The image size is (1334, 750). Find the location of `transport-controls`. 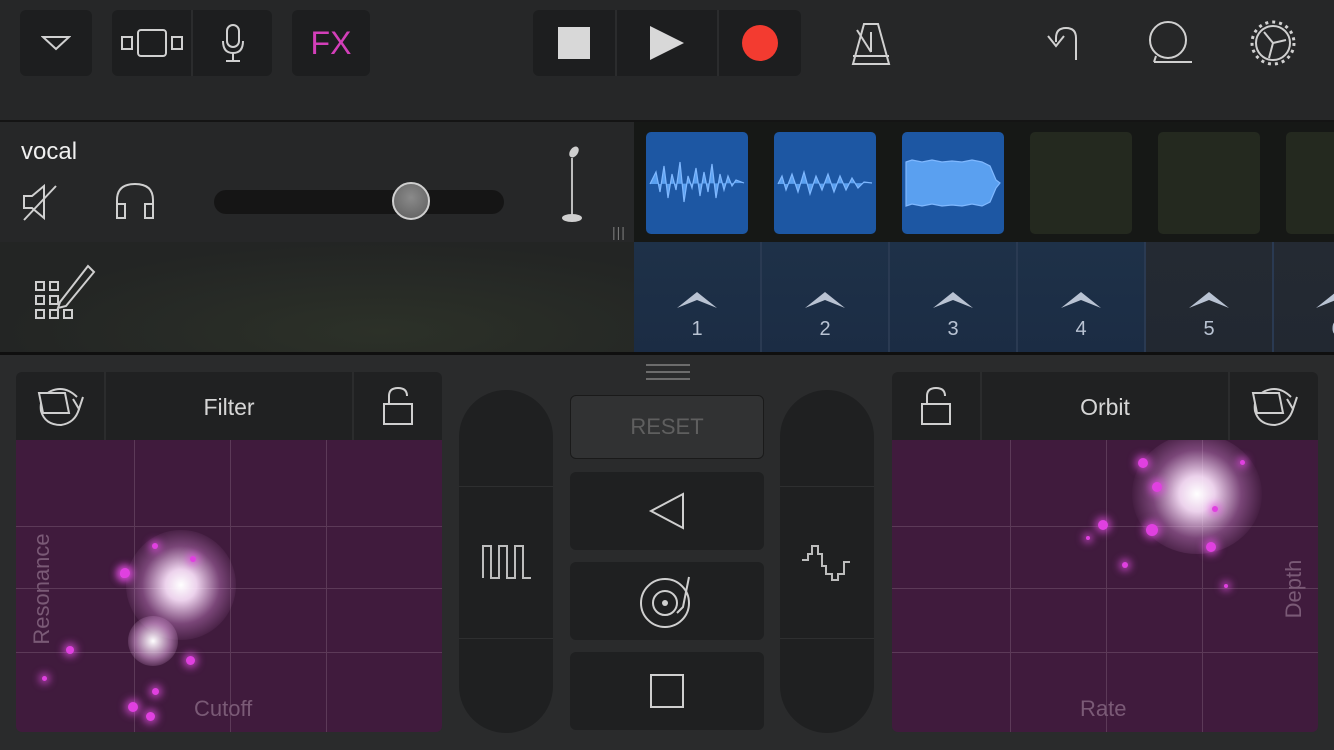

transport-controls is located at coordinates (667, 43).